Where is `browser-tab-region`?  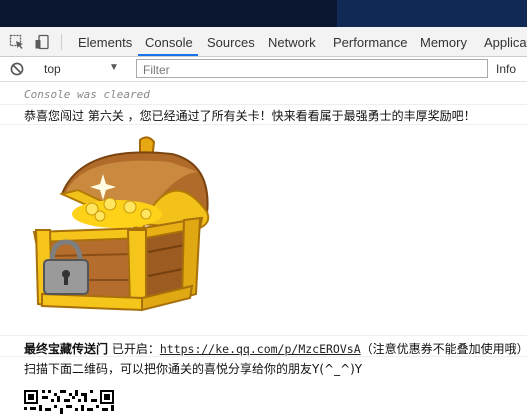
browser-tab-region is located at coordinates (432, 13).